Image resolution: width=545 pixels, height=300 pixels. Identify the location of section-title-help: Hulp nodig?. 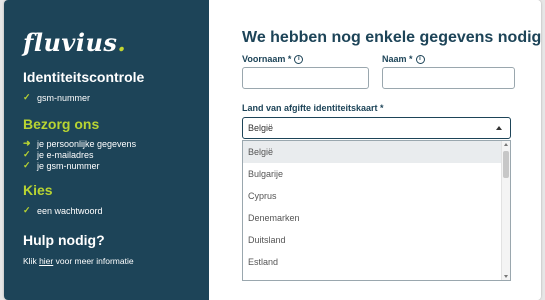
(64, 240).